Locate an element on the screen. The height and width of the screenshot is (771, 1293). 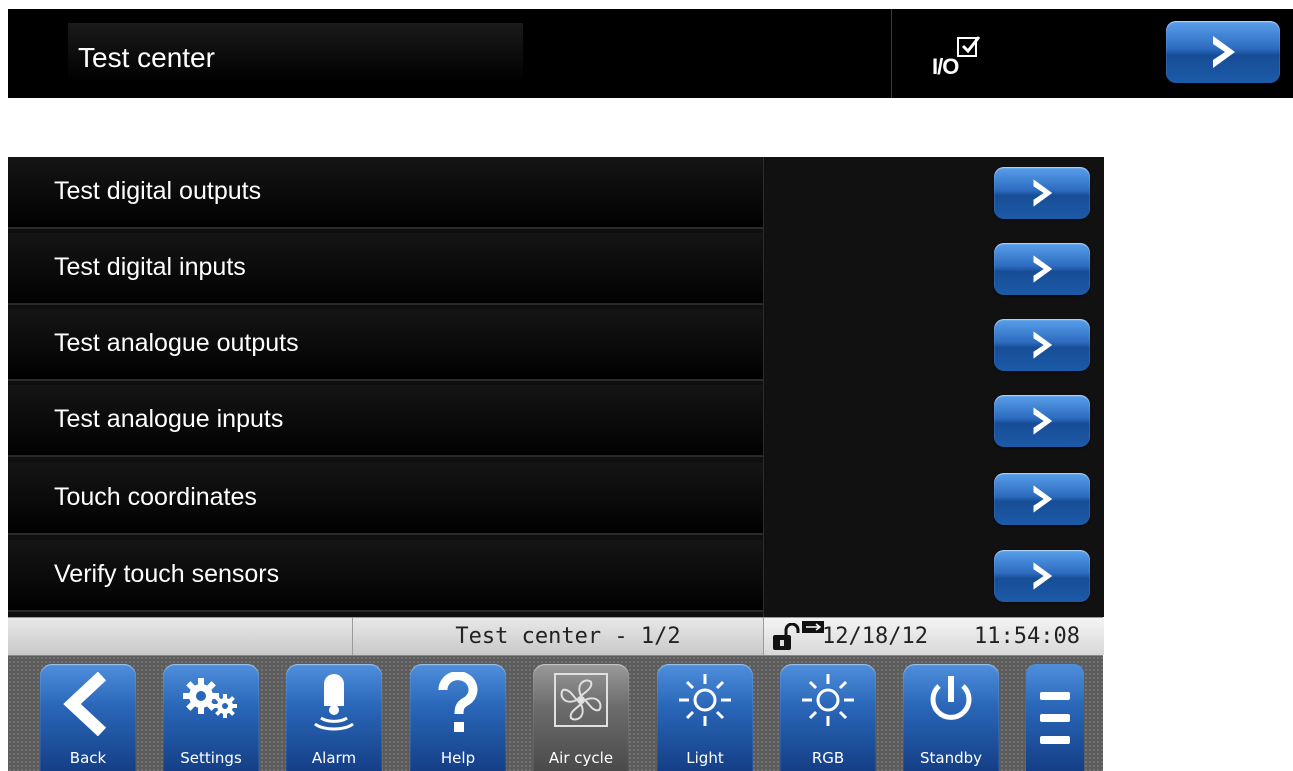
fan-icon is located at coordinates (581, 700).